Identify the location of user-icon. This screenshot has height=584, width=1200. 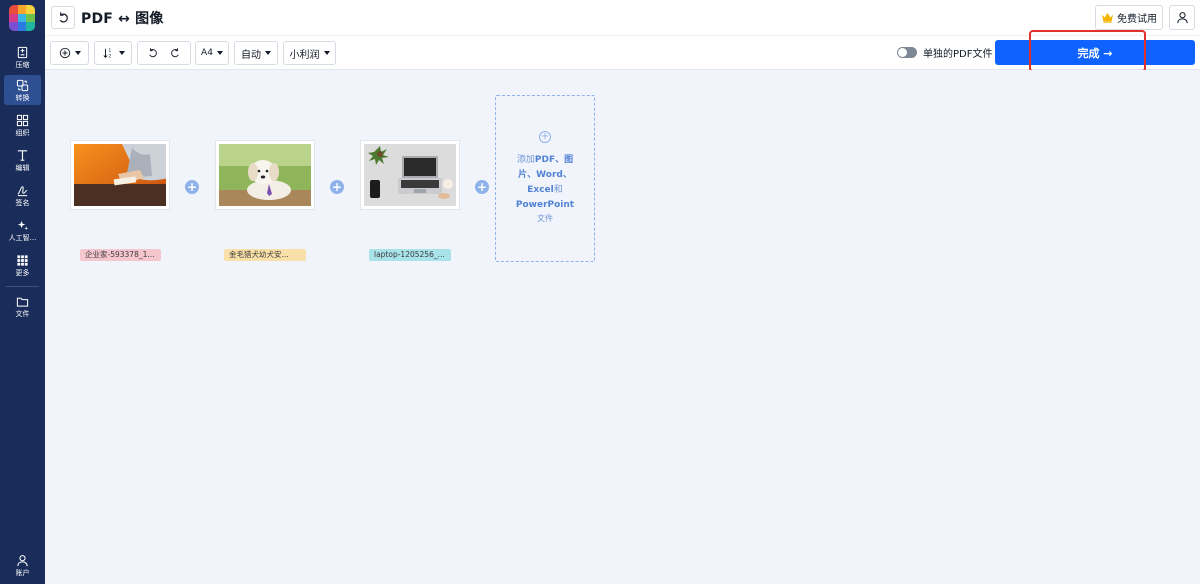
(1182, 18).